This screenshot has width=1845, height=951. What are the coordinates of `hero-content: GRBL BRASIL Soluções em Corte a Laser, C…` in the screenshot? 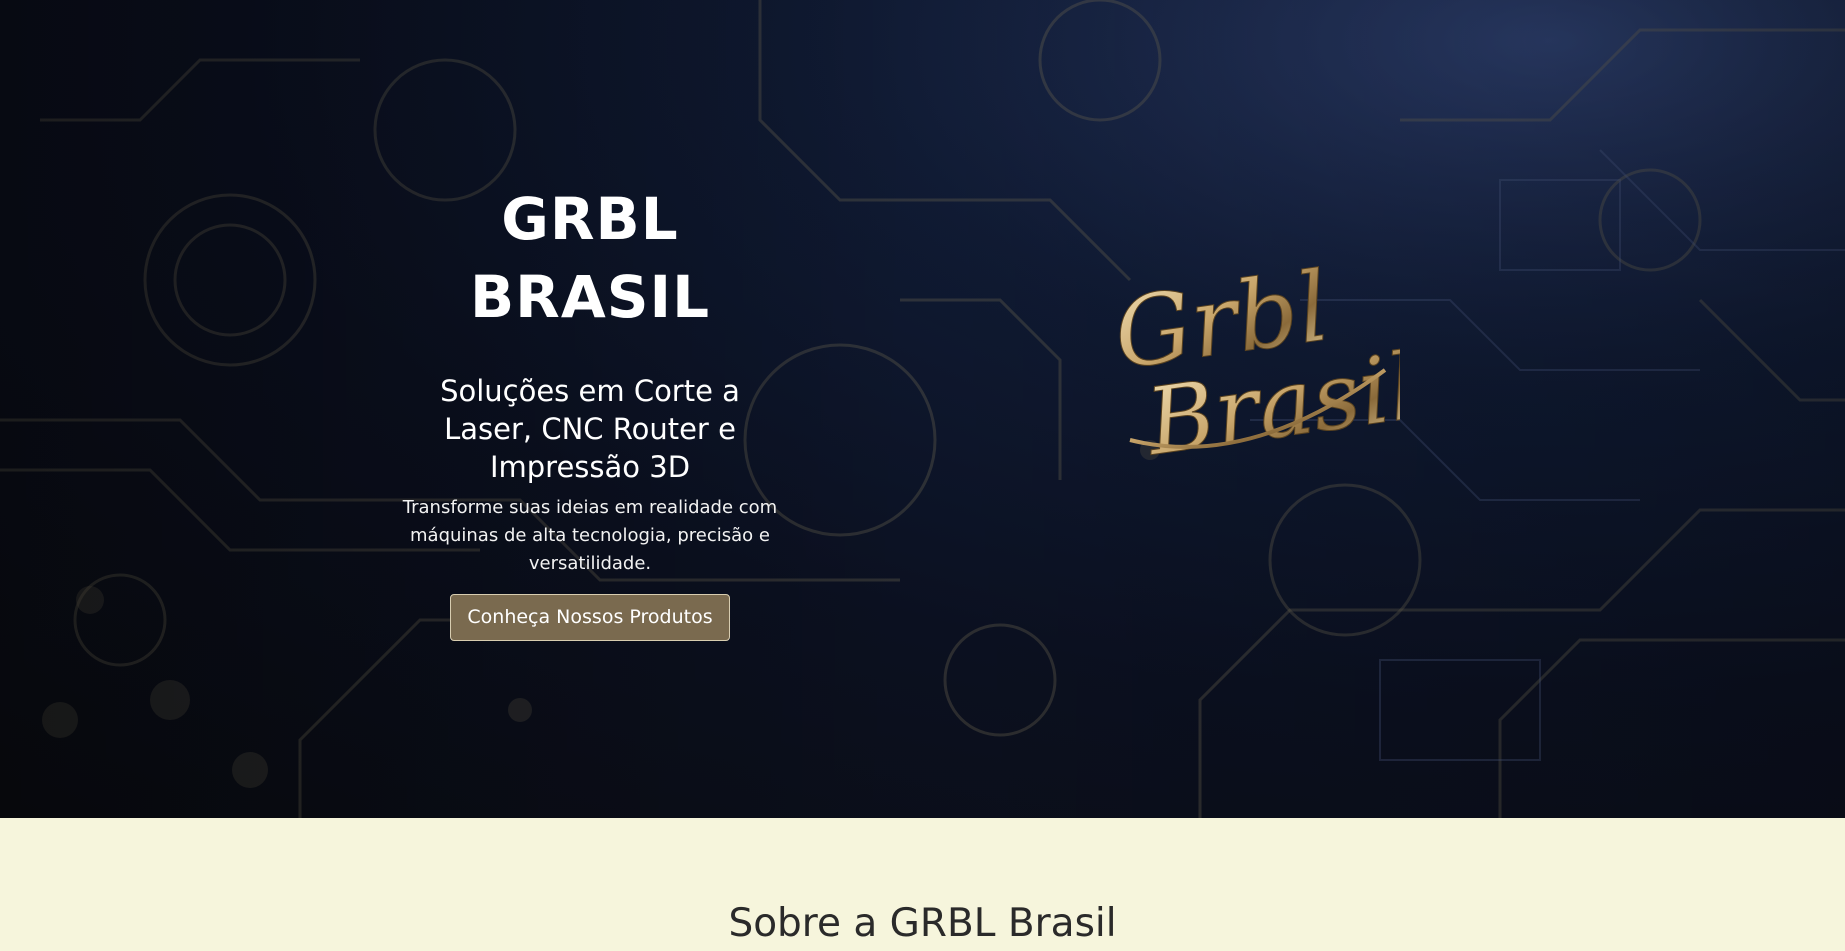 It's located at (590, 410).